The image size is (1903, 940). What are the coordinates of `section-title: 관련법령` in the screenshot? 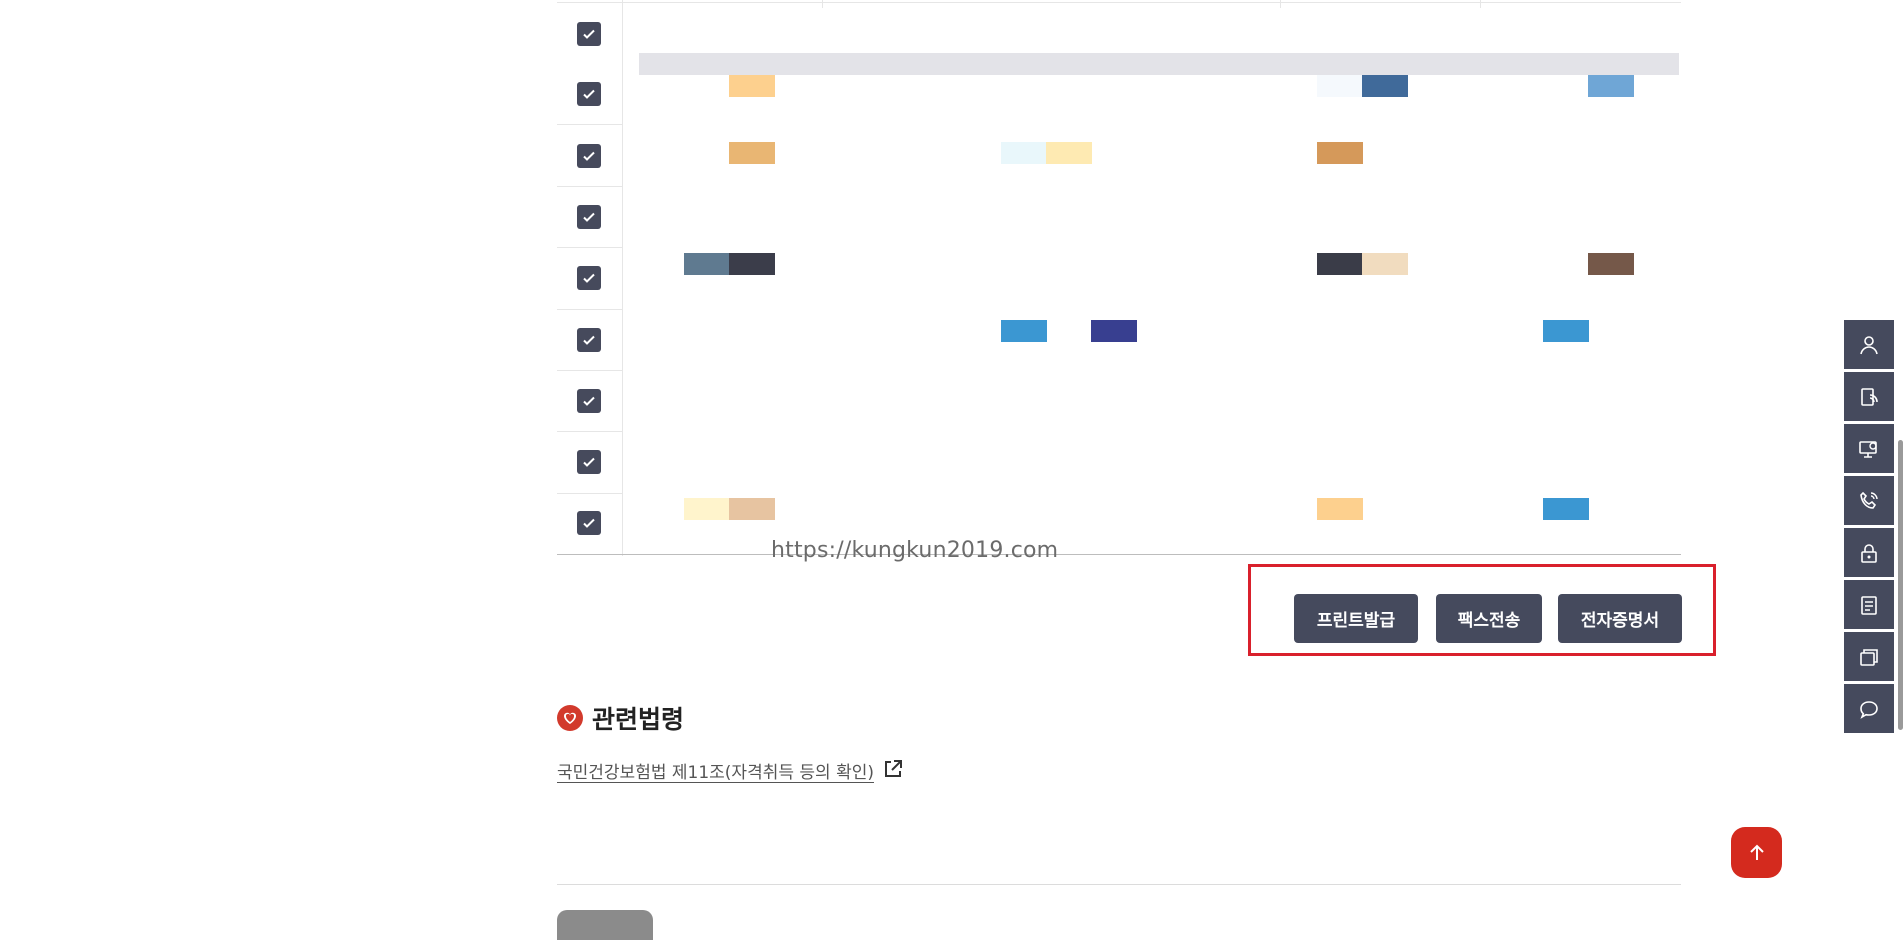 It's located at (638, 719).